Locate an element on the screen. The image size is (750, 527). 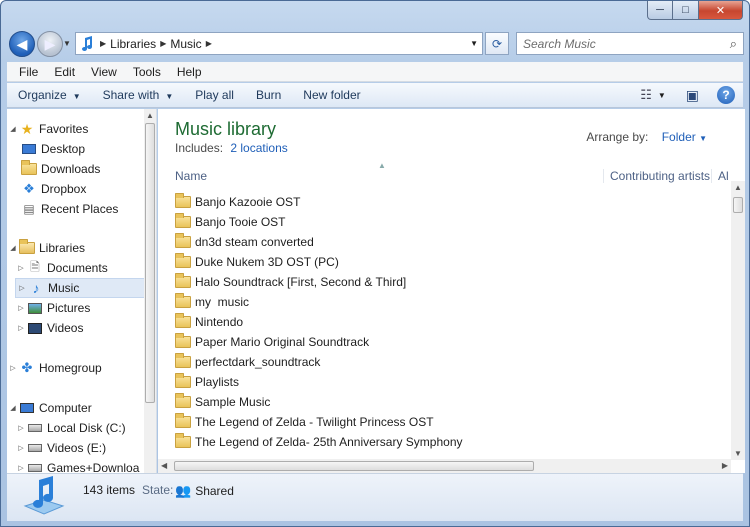
address-bar: ▶ Libraries ▶ Music ▶ ▼ is located at coordinates (279, 43).